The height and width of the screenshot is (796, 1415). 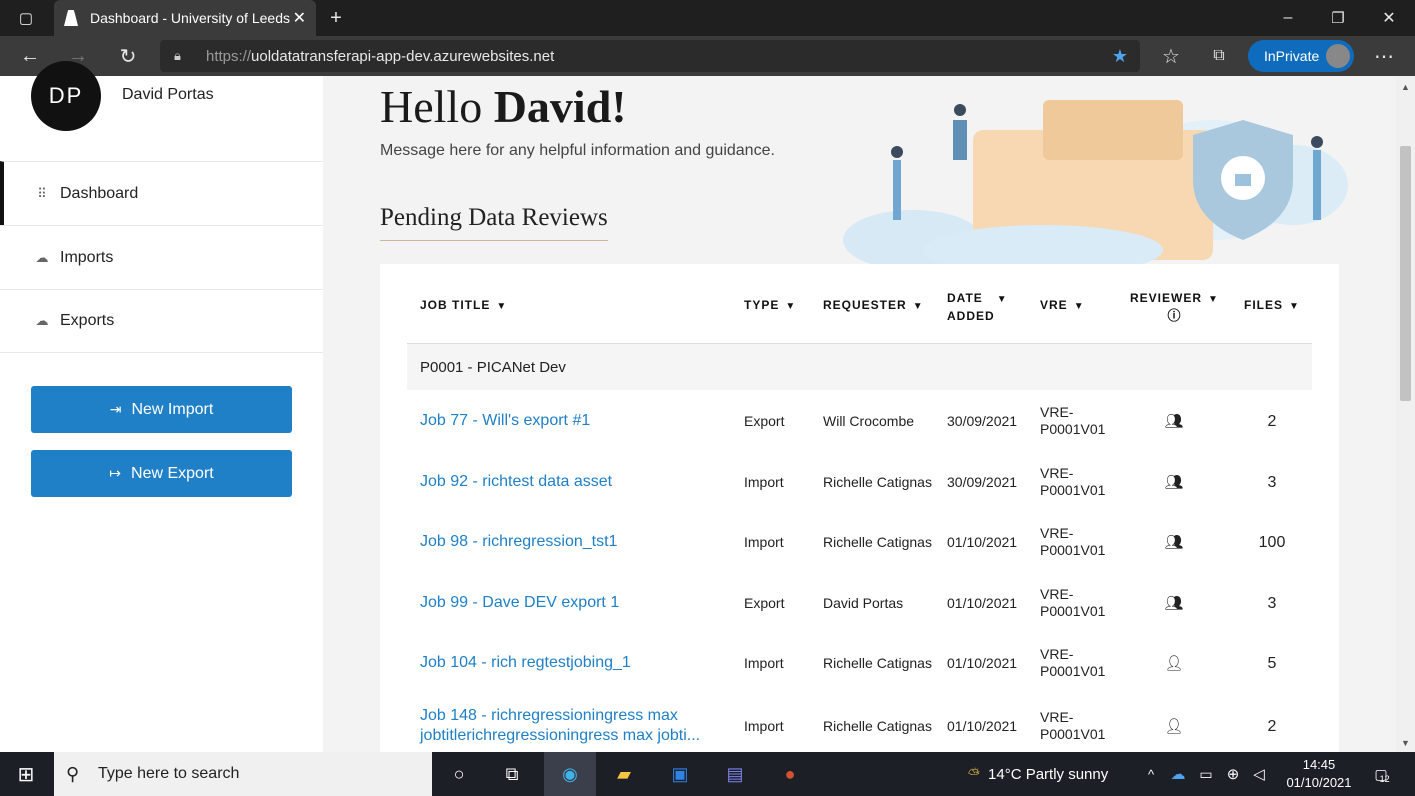 I want to click on onedrive-icon: ☁, so click(x=1178, y=774).